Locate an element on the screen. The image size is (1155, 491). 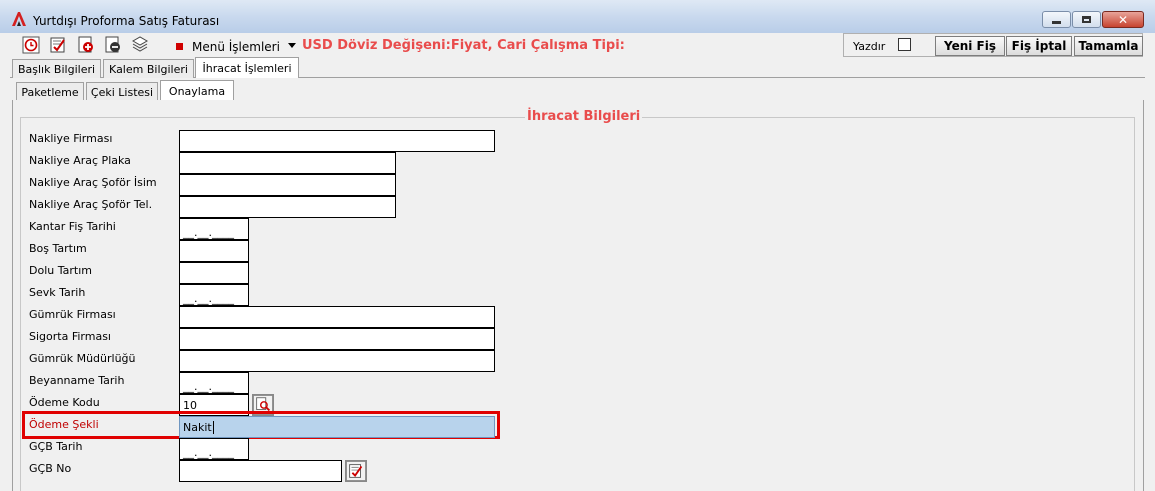
gcb-number-input is located at coordinates (260, 471).